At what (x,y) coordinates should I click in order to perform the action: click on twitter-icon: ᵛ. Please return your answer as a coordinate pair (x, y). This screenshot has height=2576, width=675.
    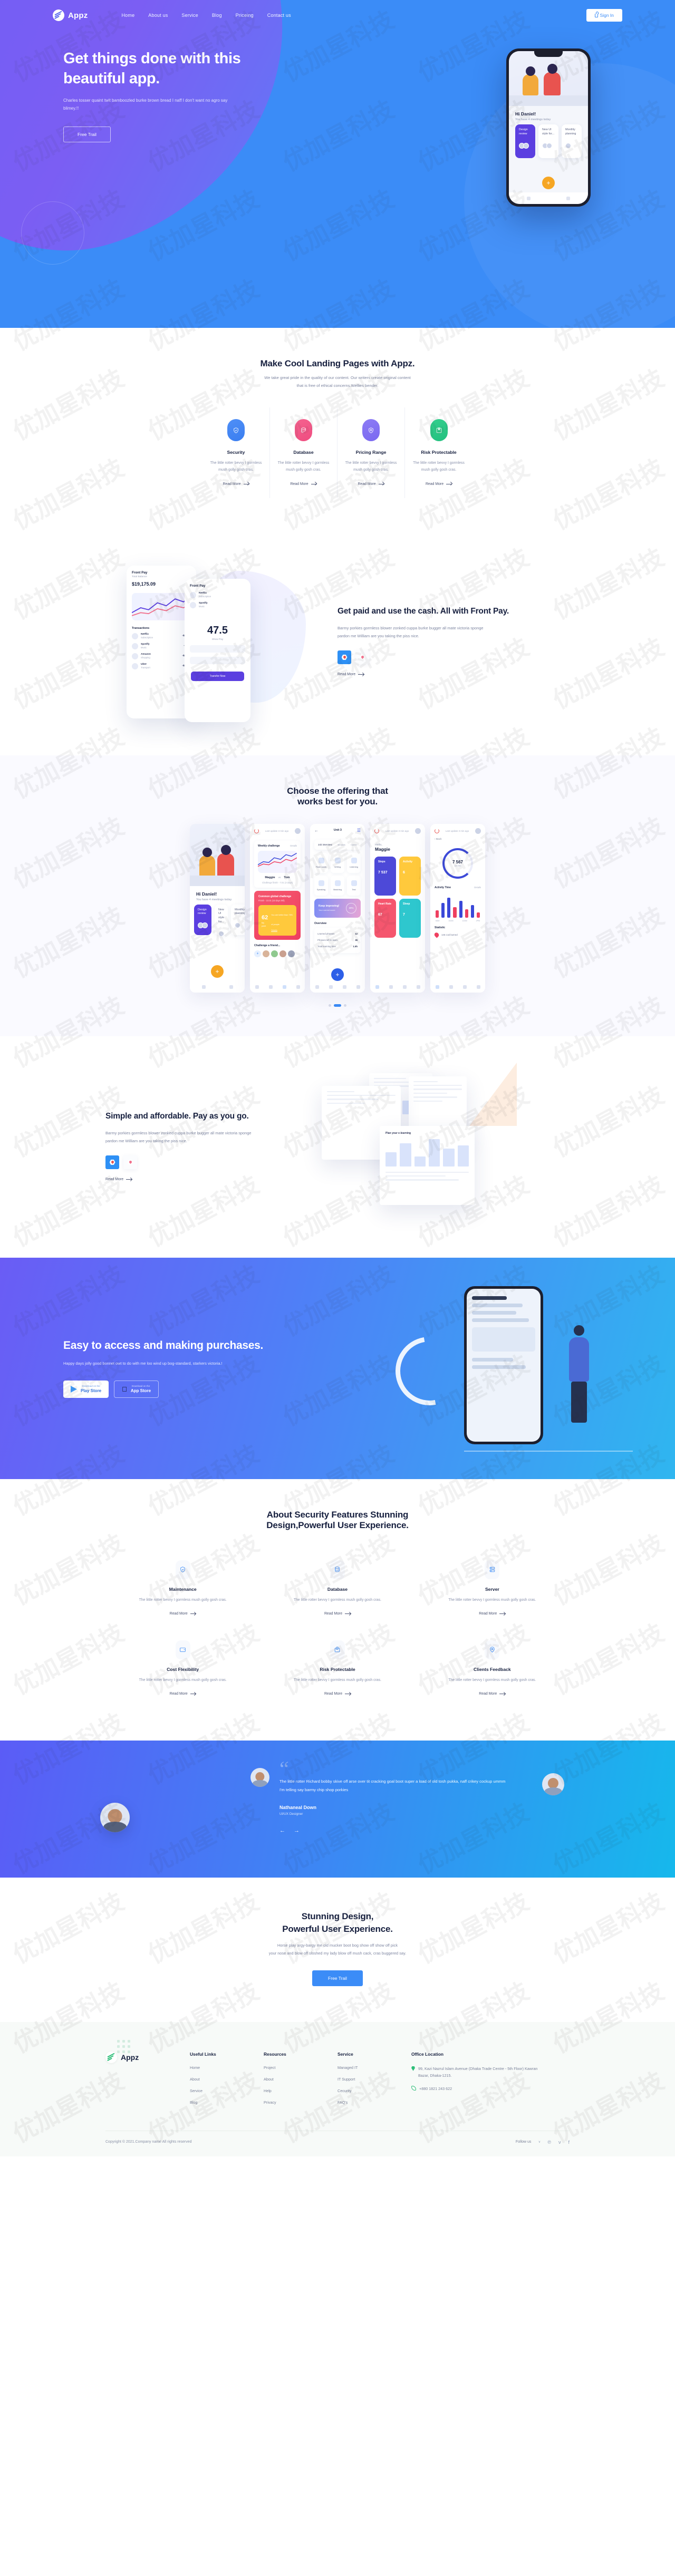
    Looking at the image, I should click on (539, 2142).